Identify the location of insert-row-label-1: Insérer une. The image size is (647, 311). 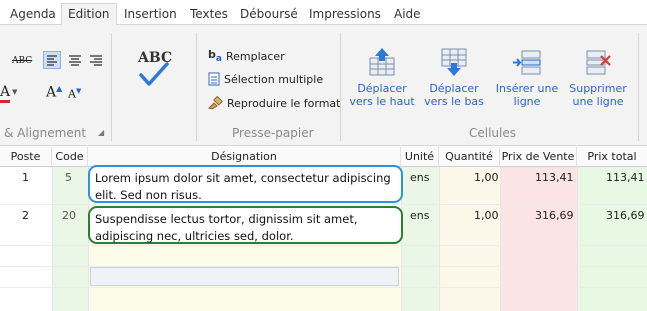
(527, 88).